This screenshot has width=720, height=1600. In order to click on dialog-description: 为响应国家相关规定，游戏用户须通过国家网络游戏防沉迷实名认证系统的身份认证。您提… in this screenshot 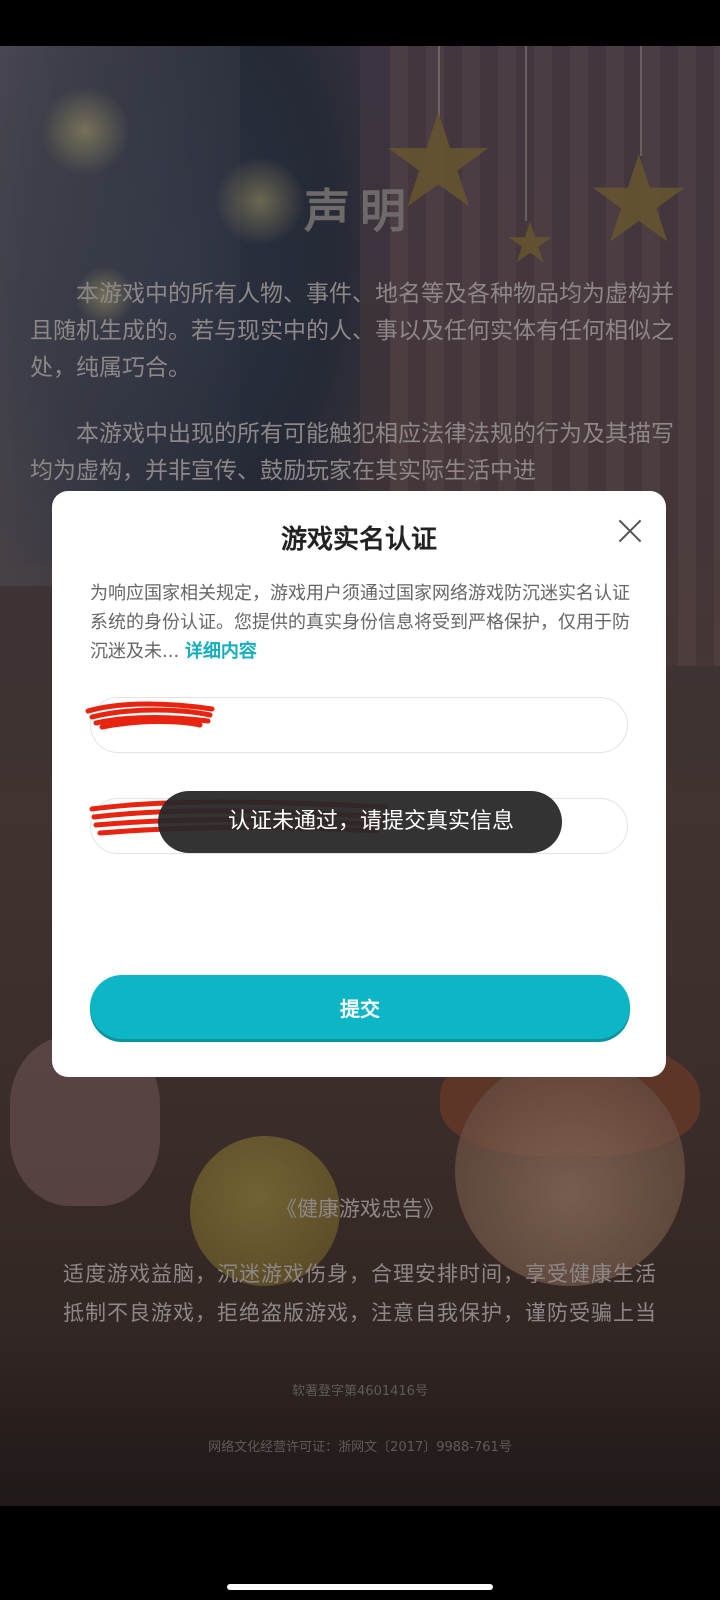, I will do `click(360, 622)`.